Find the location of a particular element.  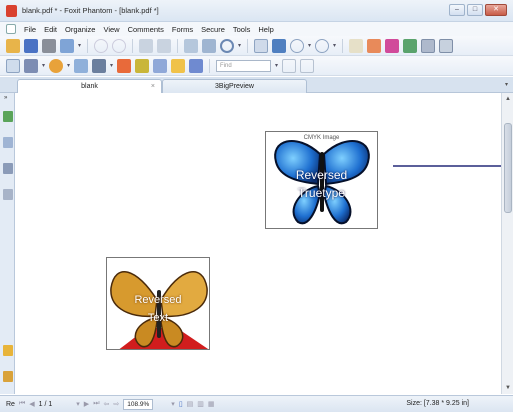

forward-icon is located at coordinates (164, 45).